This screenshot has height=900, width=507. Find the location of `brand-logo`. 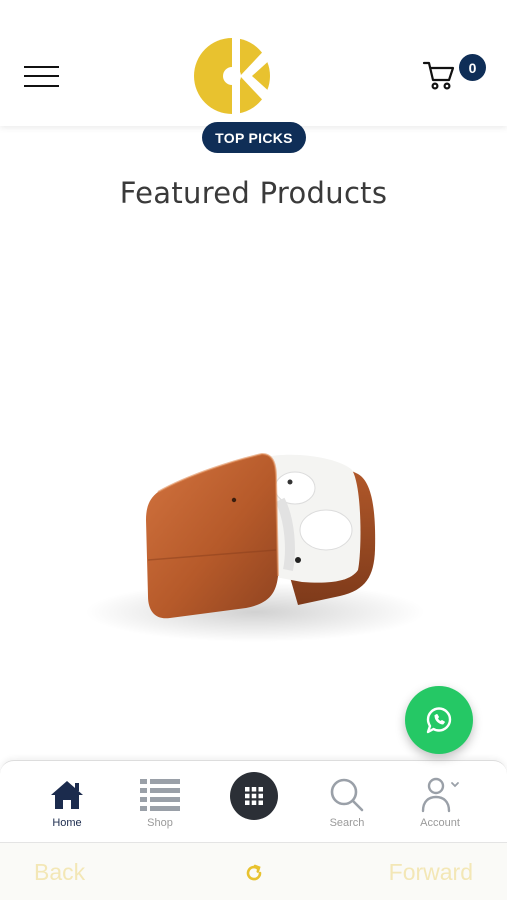

brand-logo is located at coordinates (232, 76).